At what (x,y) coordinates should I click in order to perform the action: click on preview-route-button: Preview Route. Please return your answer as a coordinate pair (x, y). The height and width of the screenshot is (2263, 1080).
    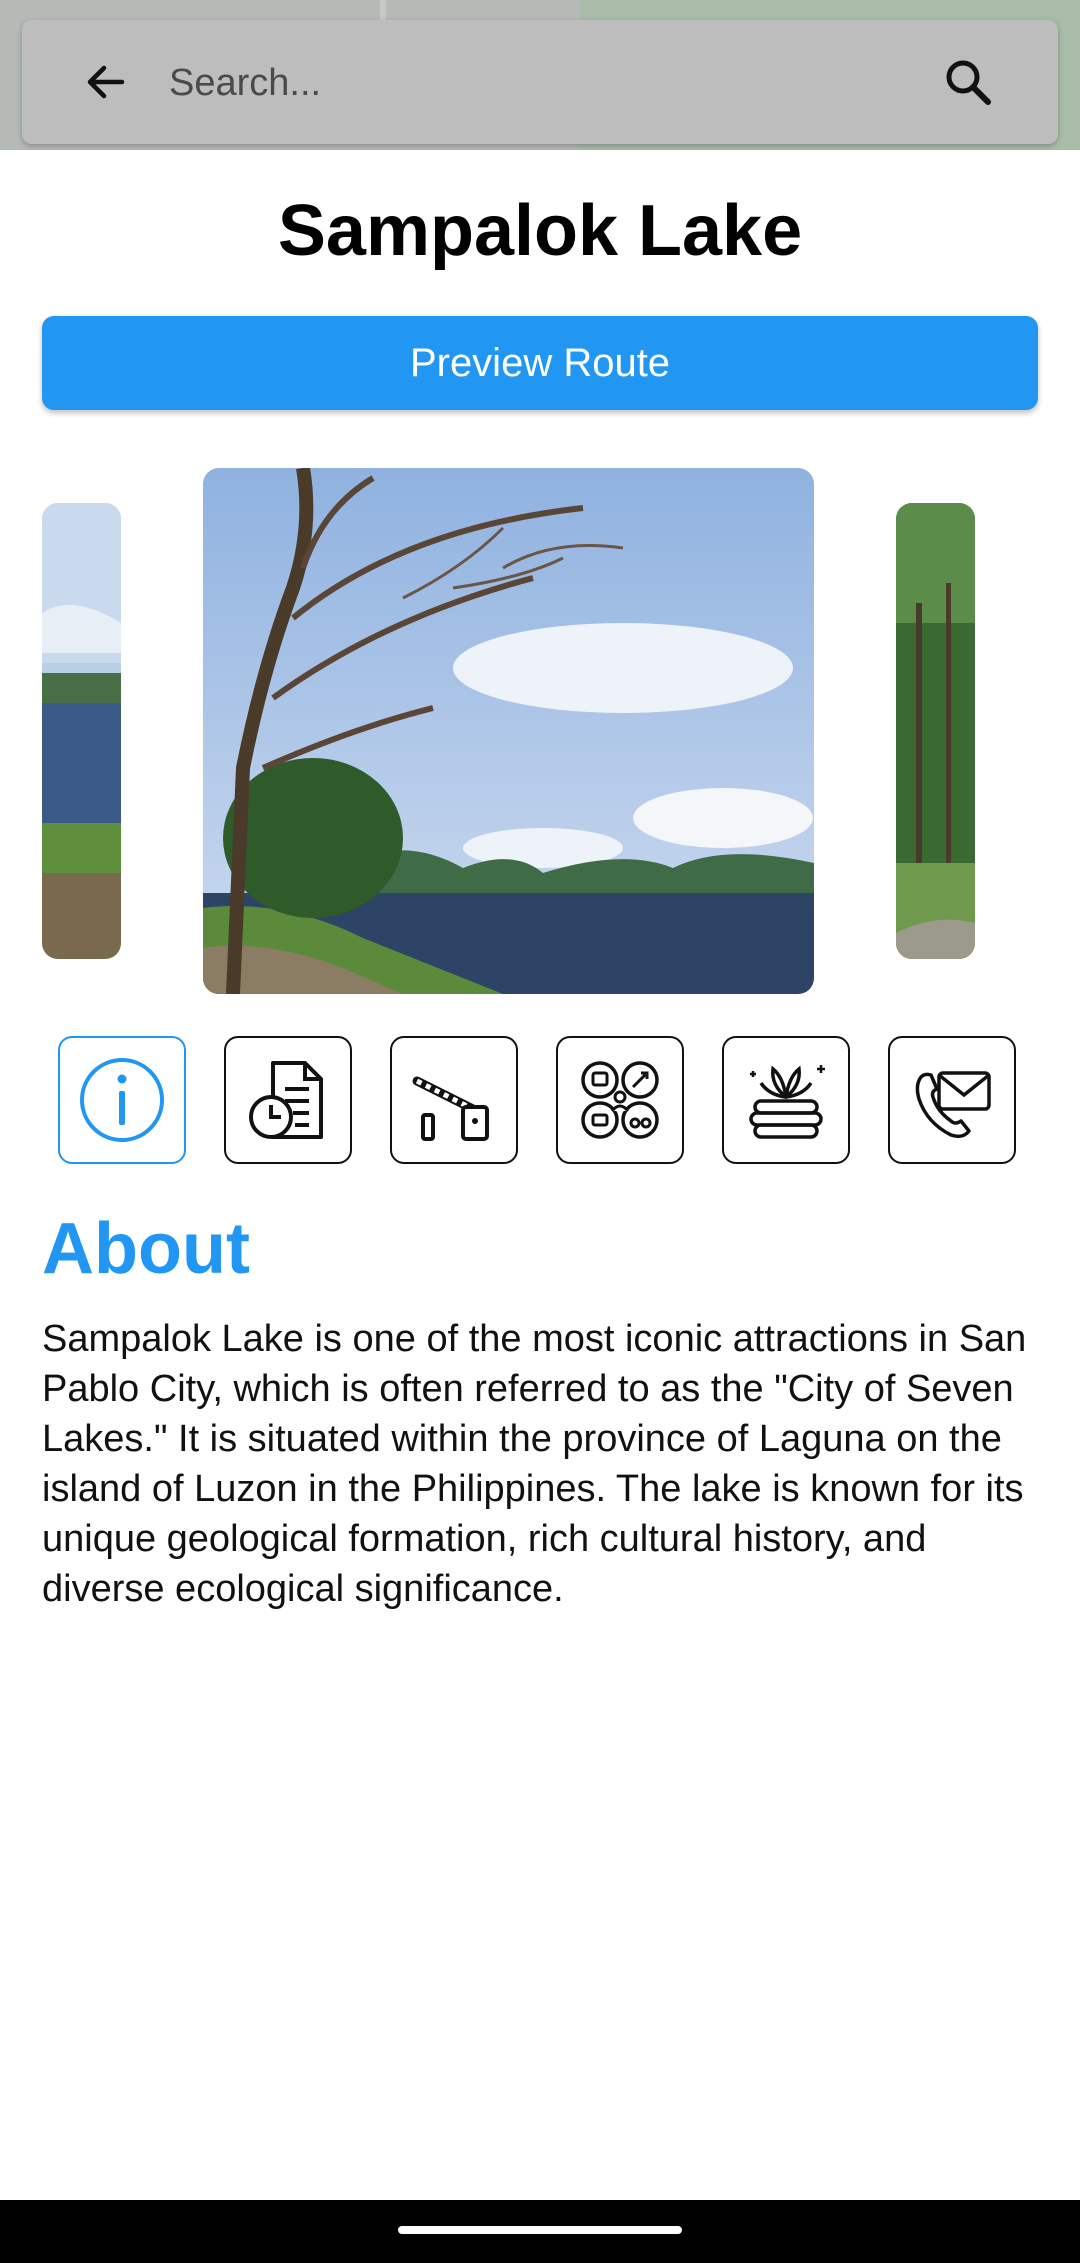
    Looking at the image, I should click on (540, 363).